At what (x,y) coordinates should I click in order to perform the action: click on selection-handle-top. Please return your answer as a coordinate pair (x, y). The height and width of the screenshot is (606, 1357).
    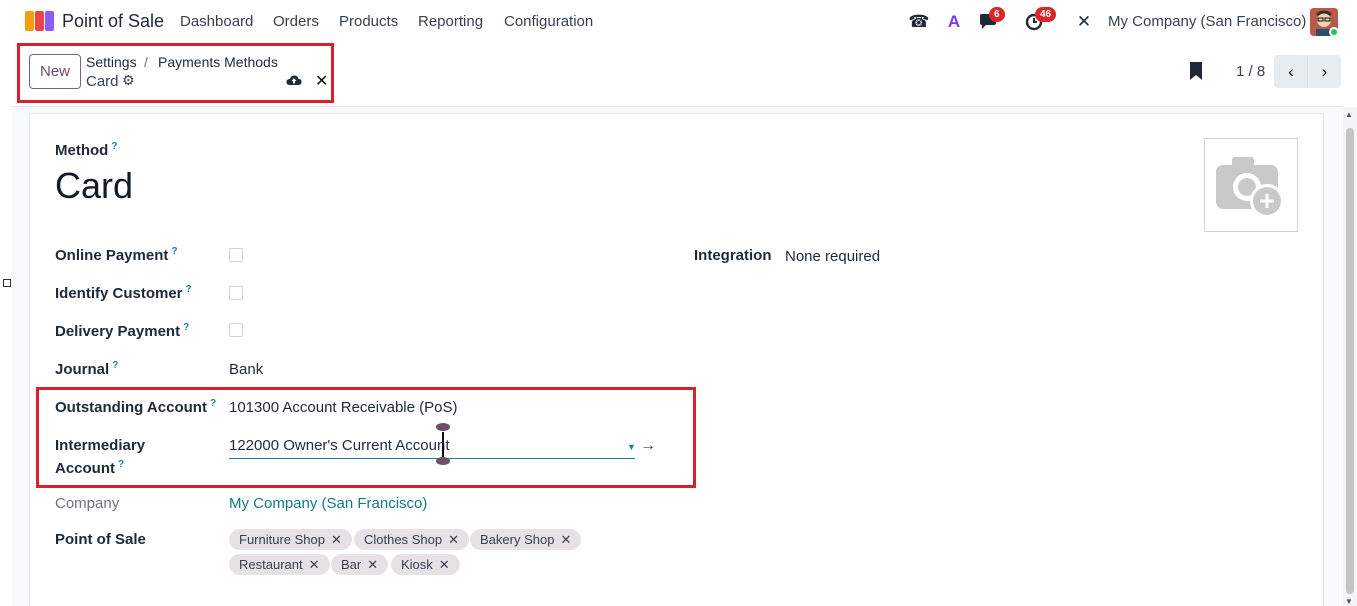
    Looking at the image, I should click on (443, 427).